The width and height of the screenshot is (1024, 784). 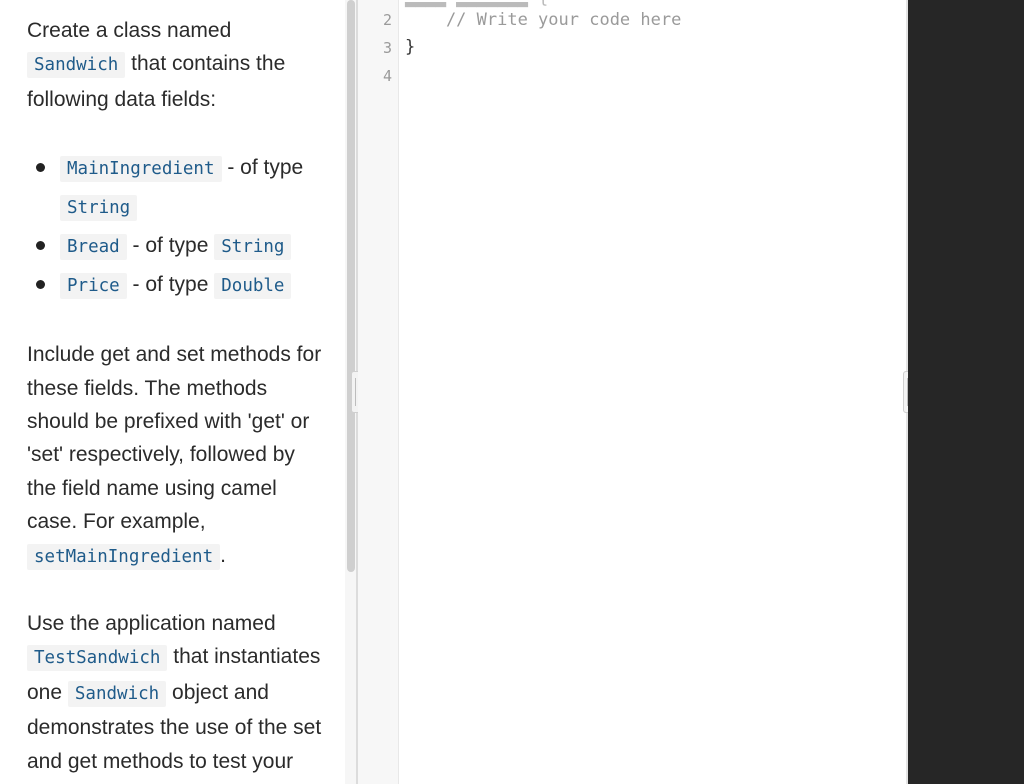 I want to click on list-item: MainIngredient - of type String, so click(x=177, y=188).